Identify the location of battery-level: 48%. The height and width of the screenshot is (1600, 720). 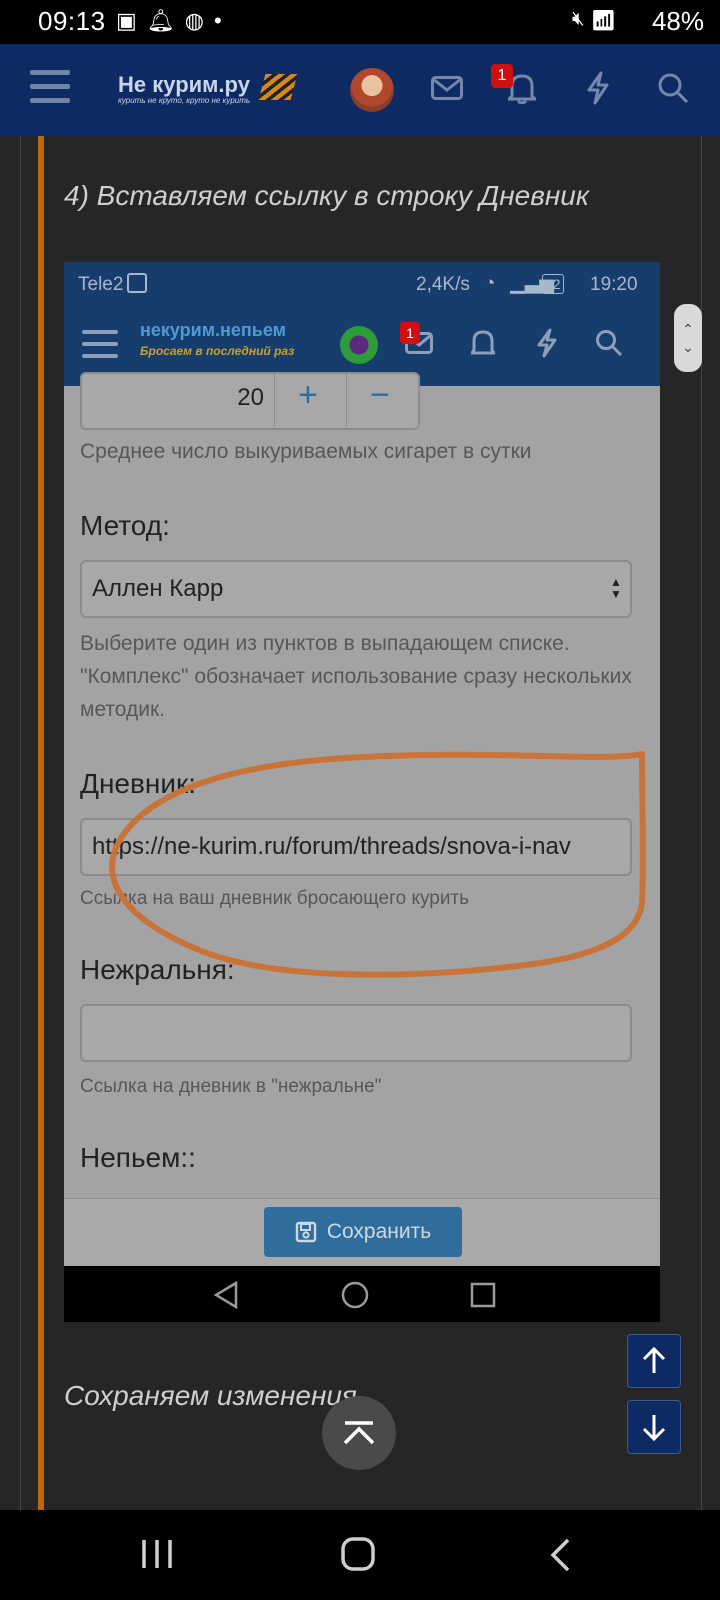
(677, 21).